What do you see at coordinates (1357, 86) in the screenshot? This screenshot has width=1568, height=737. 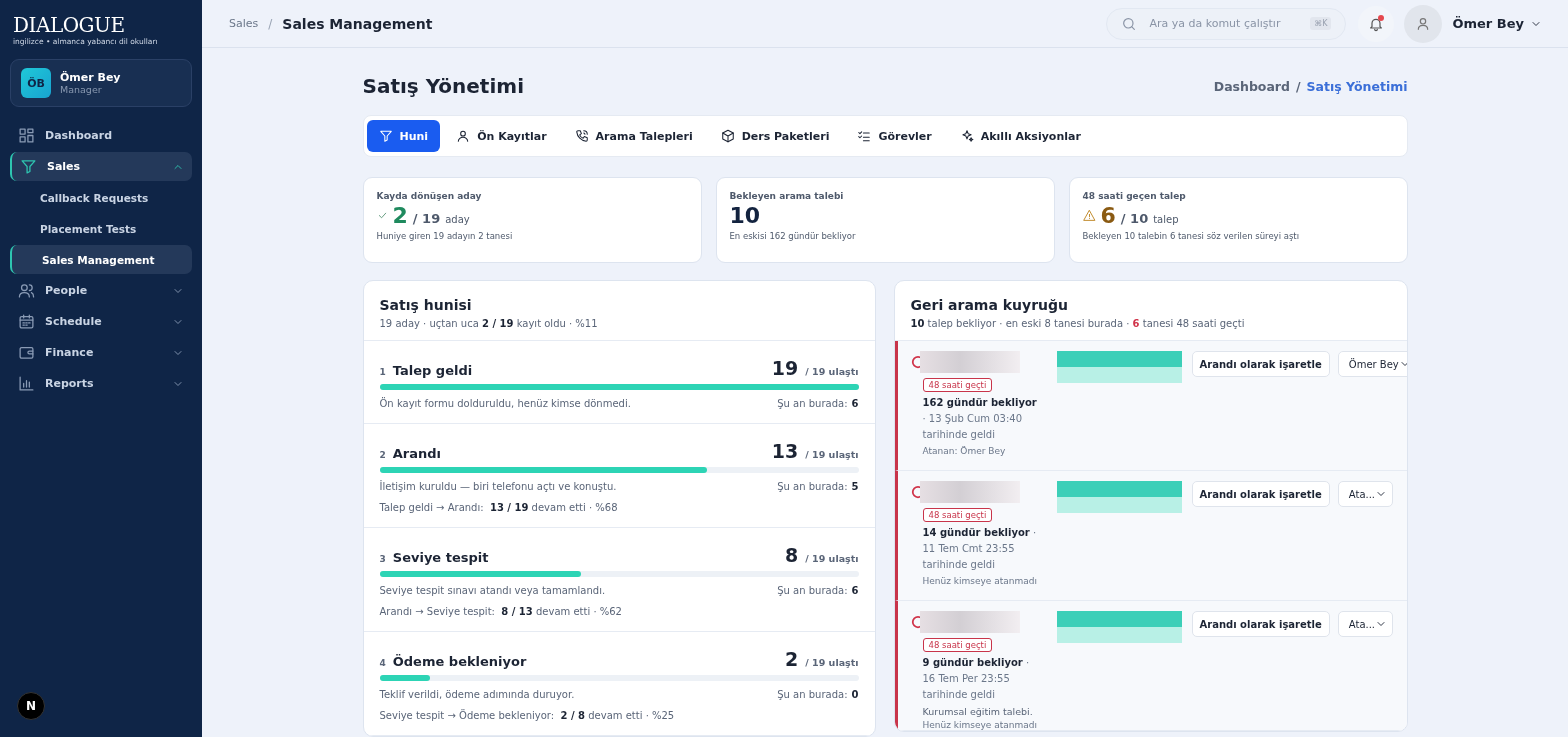 I see `breadcrumb-current: Satış Yönetimi` at bounding box center [1357, 86].